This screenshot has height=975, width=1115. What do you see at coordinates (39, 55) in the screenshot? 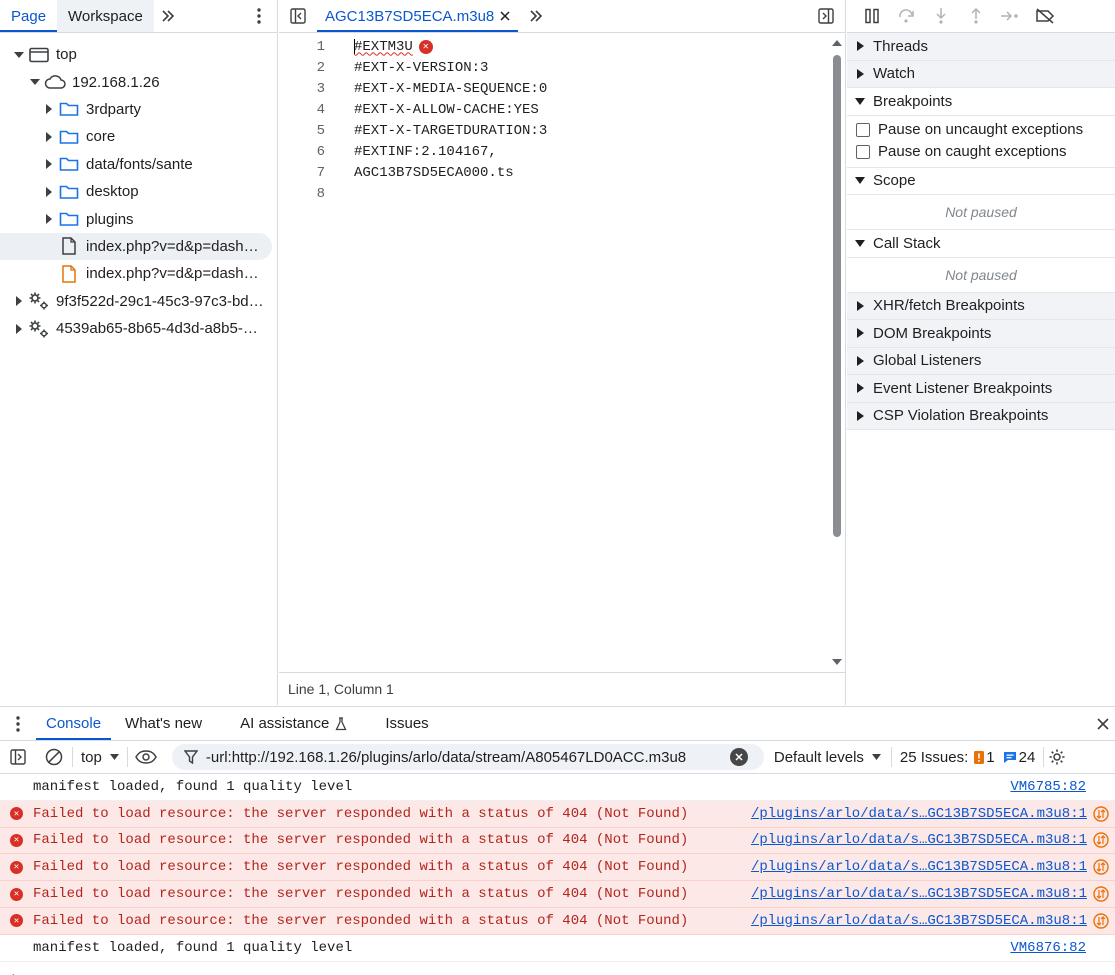
I see `frame-icon` at bounding box center [39, 55].